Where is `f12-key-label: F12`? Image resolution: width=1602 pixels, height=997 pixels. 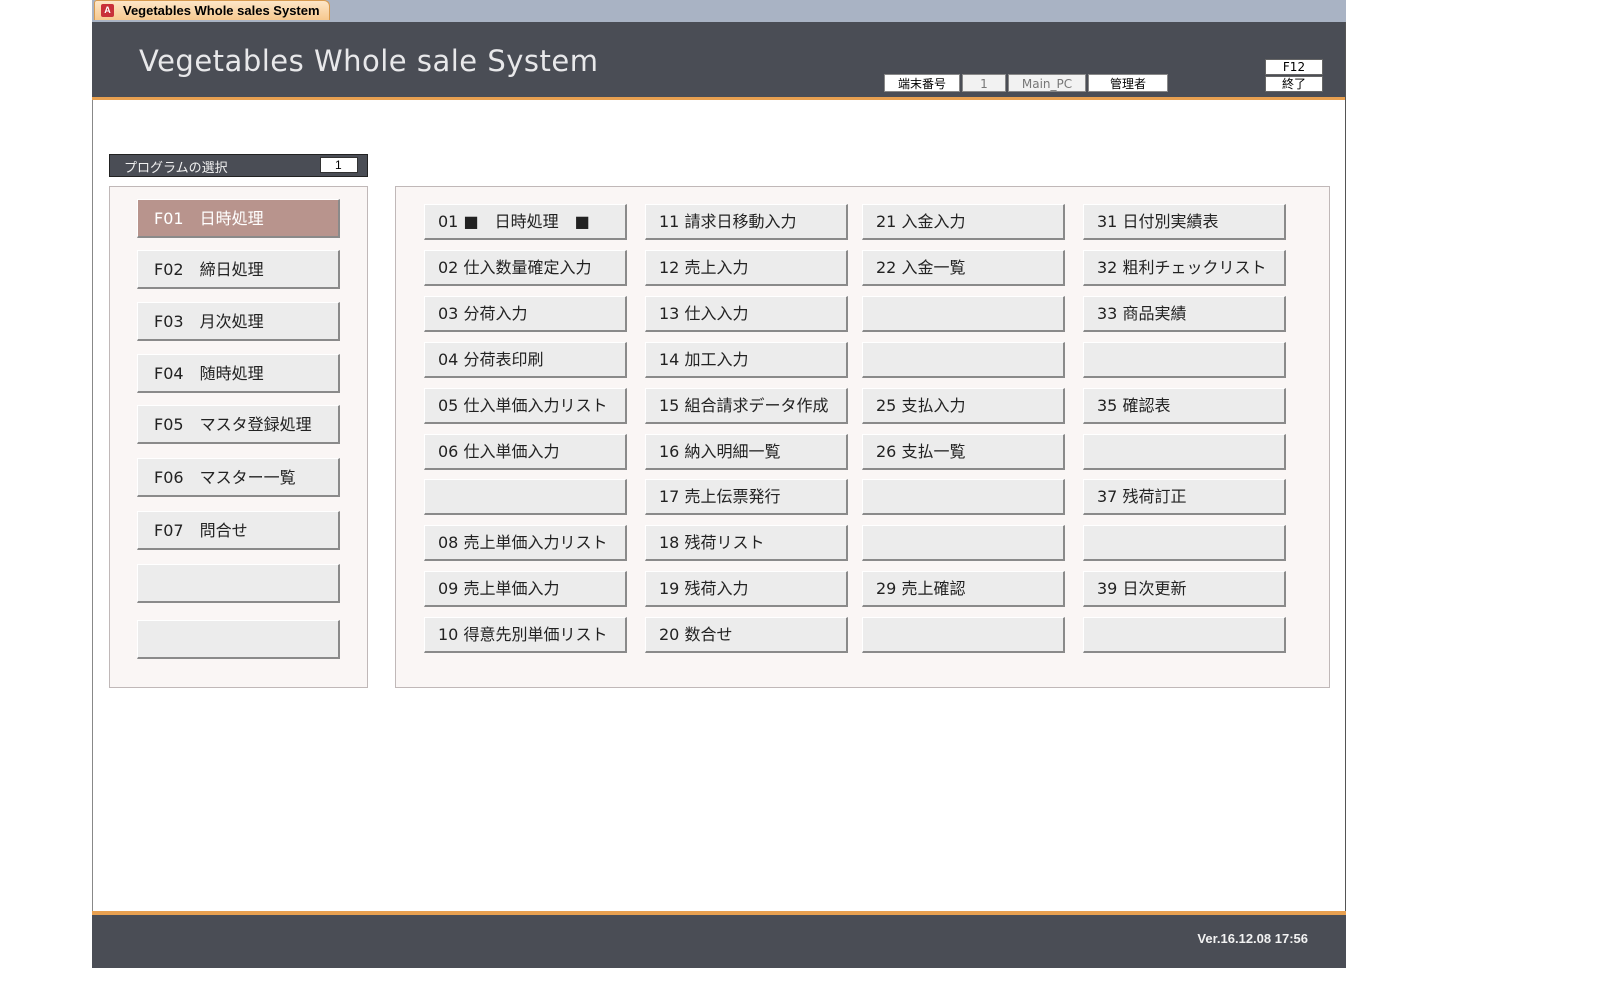
f12-key-label: F12 is located at coordinates (1294, 67).